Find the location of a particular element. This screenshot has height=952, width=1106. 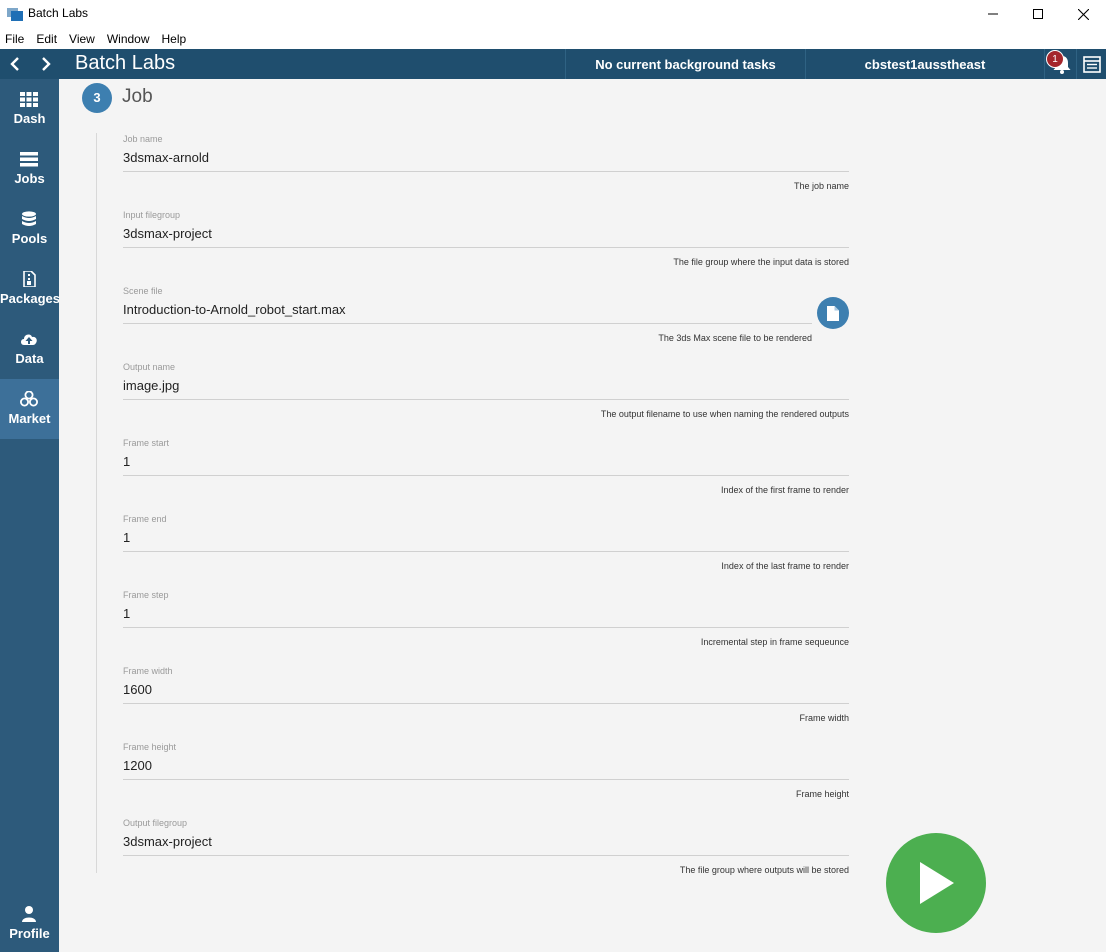

cloud-upload-icon is located at coordinates (29, 339).